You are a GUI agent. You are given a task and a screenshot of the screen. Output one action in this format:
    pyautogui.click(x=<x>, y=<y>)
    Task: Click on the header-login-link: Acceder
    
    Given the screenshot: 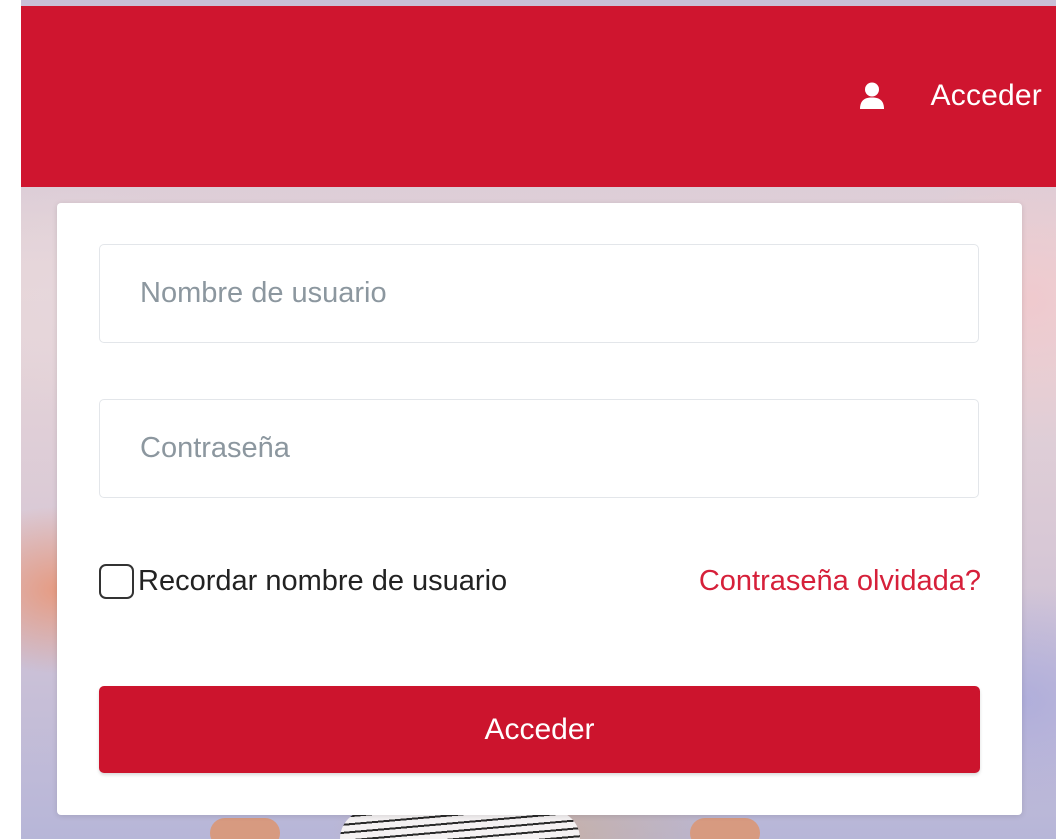 What is the action you would take?
    pyautogui.click(x=986, y=96)
    